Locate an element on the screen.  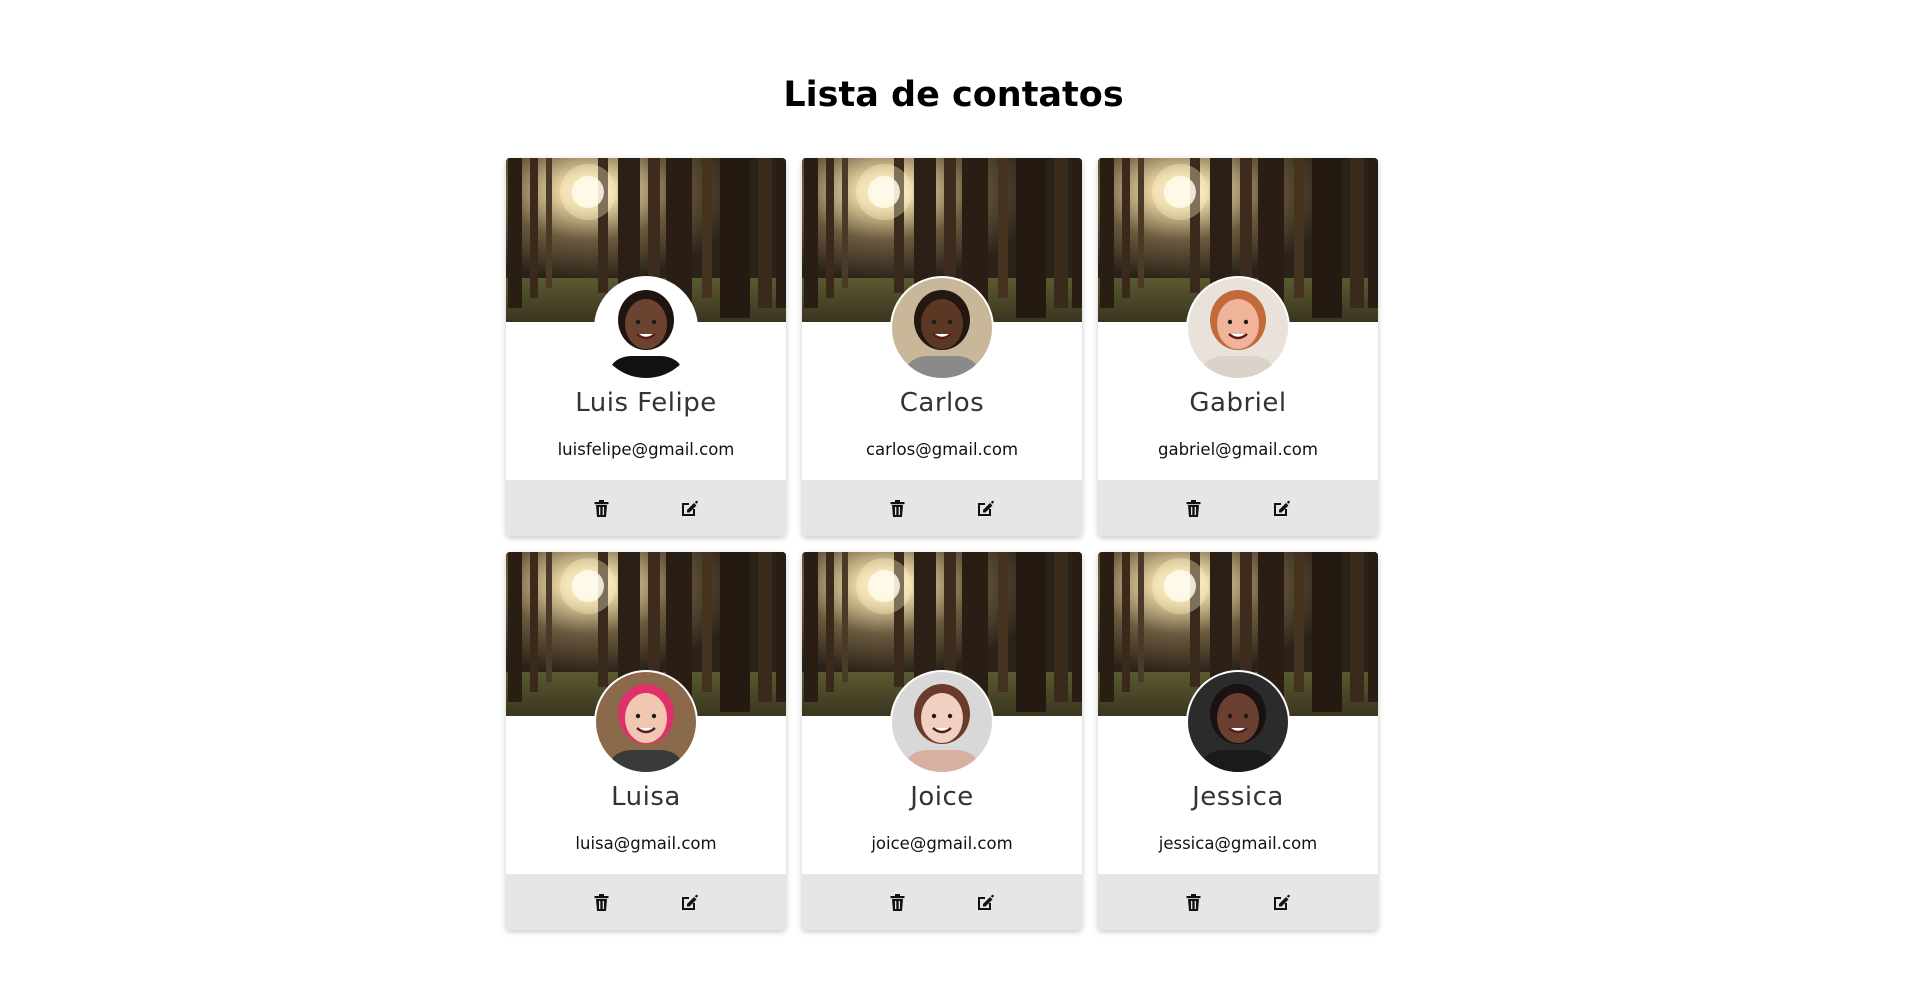
contact-email: carlos@gmail.com is located at coordinates (942, 449).